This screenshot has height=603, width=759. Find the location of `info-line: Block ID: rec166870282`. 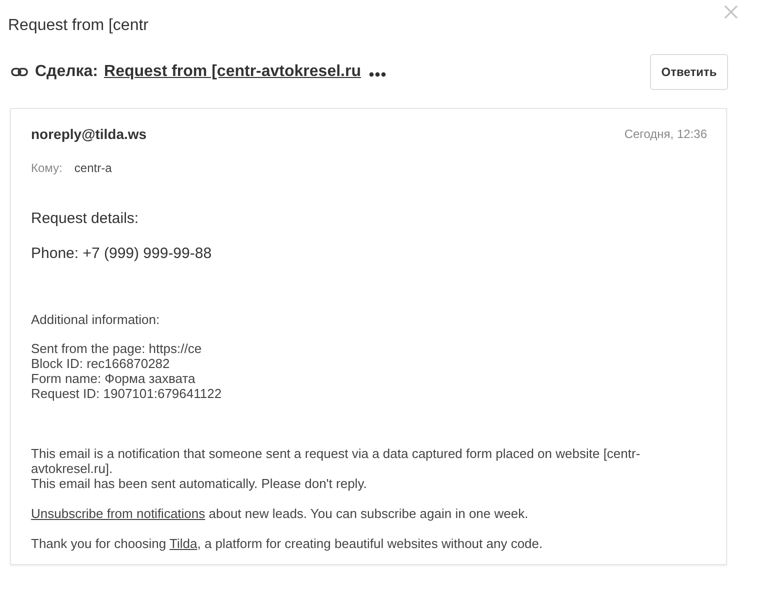

info-line: Block ID: rec166870282 is located at coordinates (101, 363).